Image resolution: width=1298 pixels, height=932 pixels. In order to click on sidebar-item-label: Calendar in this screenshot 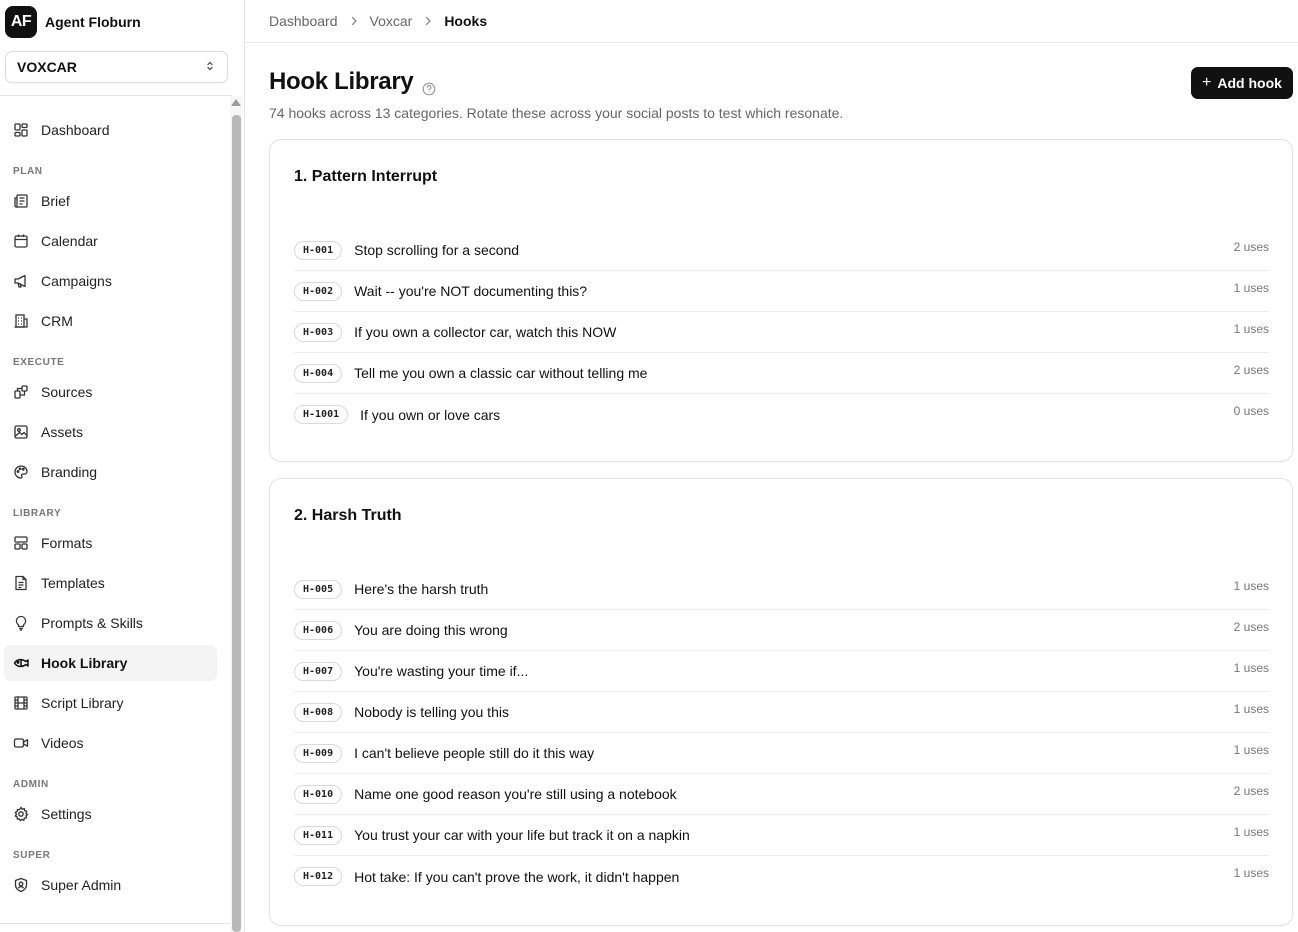, I will do `click(69, 241)`.